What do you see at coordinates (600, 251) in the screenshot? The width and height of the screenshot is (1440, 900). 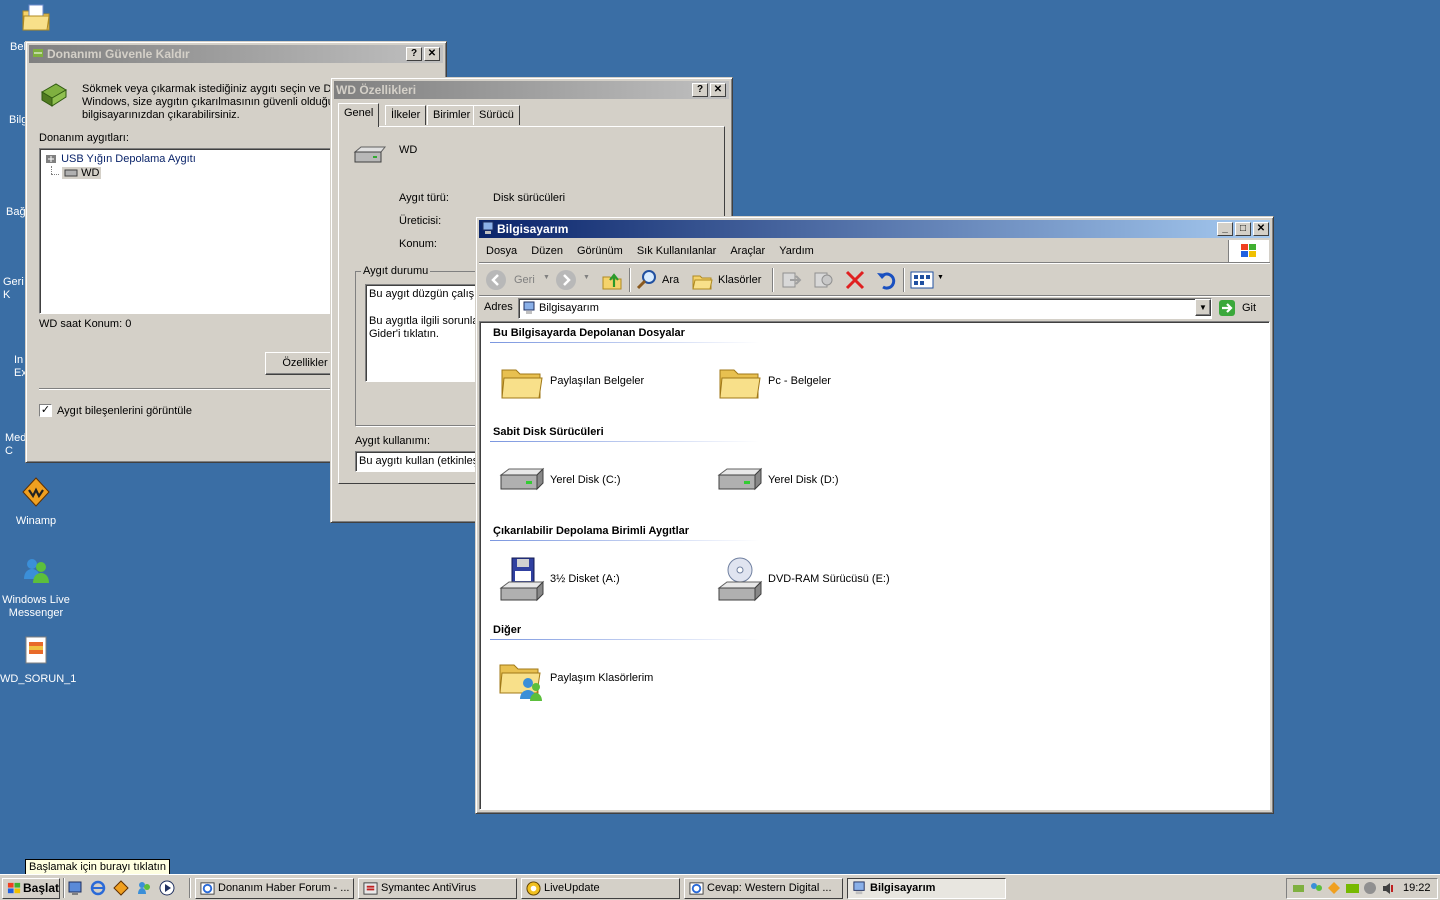 I see `menu-view: Görünüm` at bounding box center [600, 251].